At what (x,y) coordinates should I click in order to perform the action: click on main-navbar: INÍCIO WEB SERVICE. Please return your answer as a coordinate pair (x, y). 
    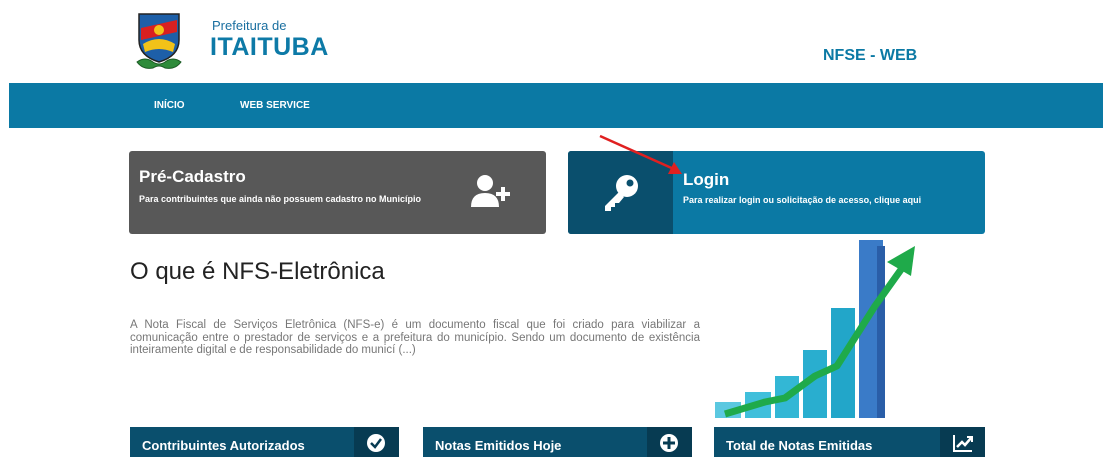
    Looking at the image, I should click on (556, 105).